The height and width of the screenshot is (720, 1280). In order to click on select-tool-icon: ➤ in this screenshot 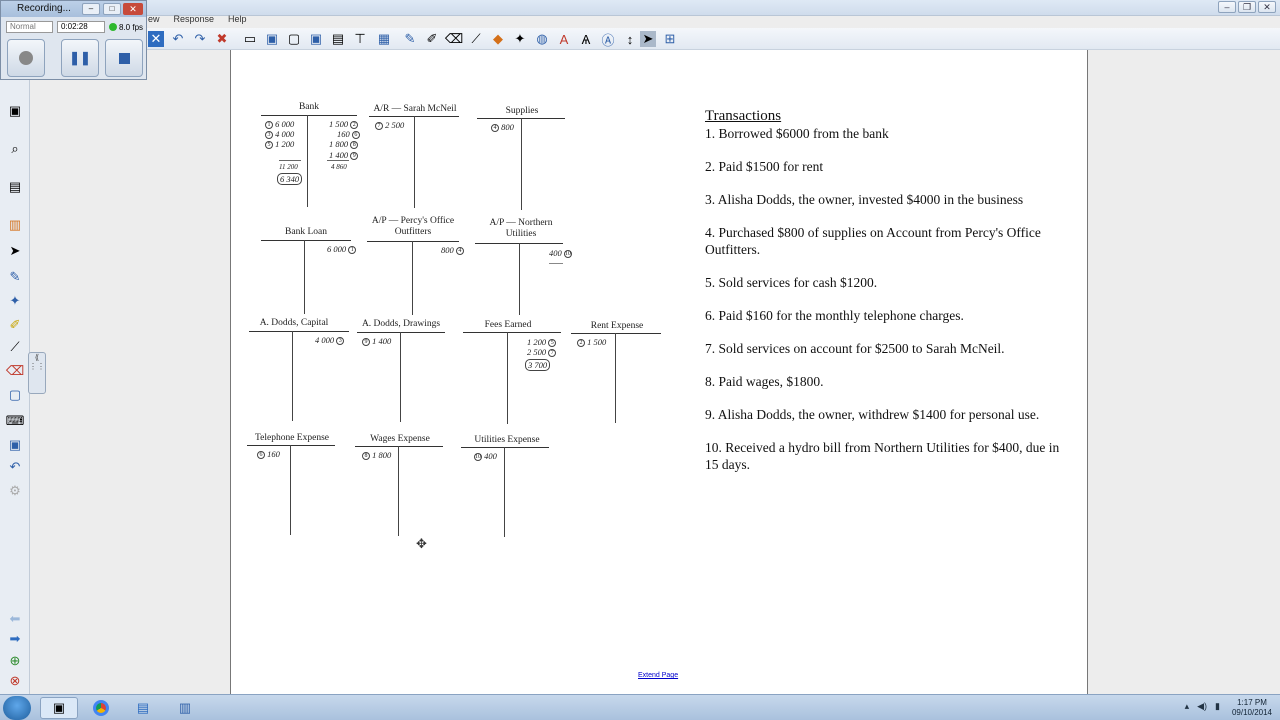, I will do `click(15, 251)`.